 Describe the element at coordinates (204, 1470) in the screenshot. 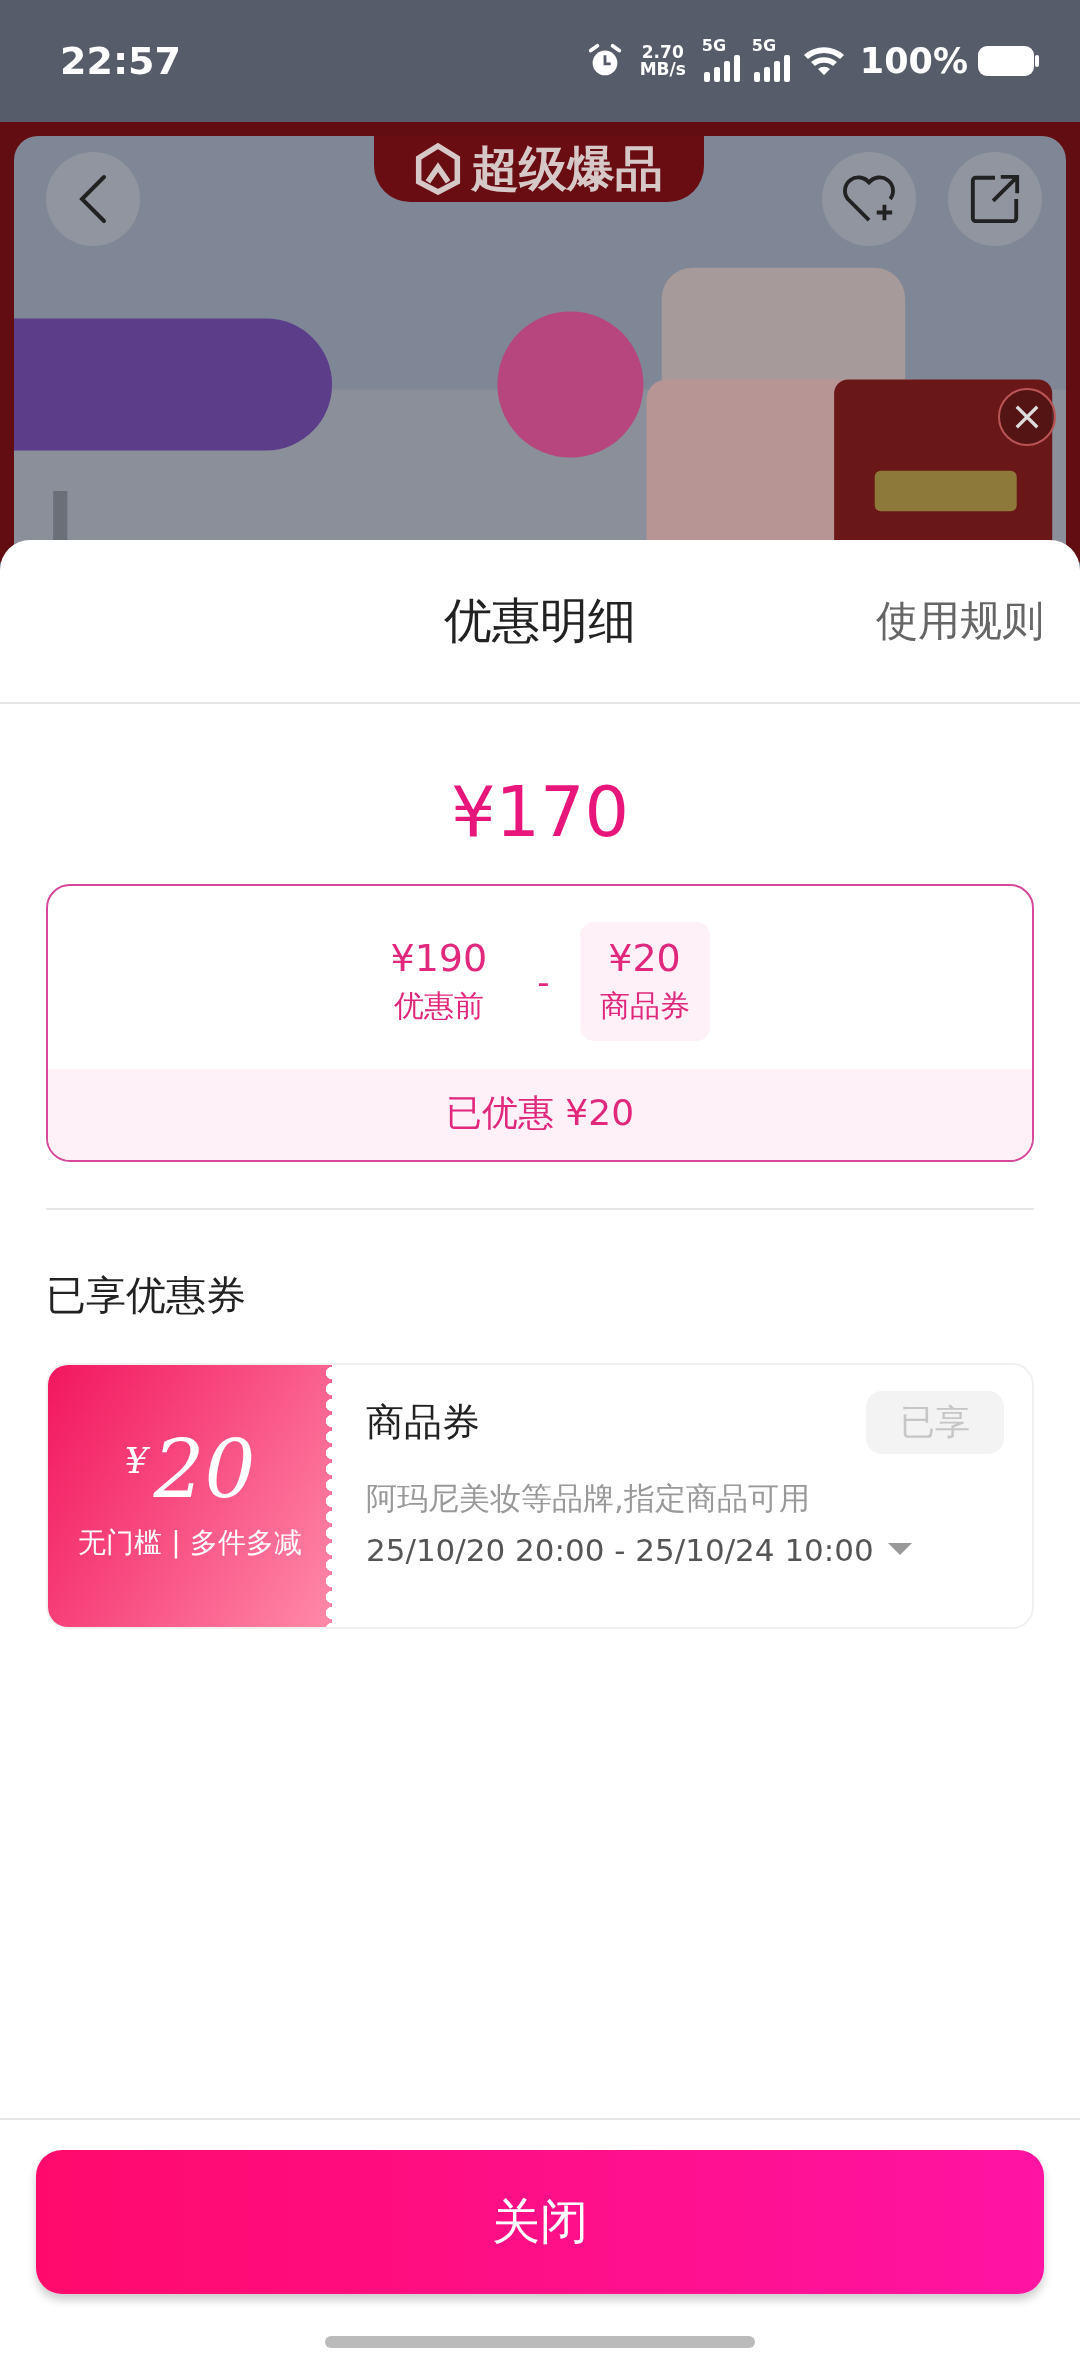

I see `coupon-amount: 20` at that location.